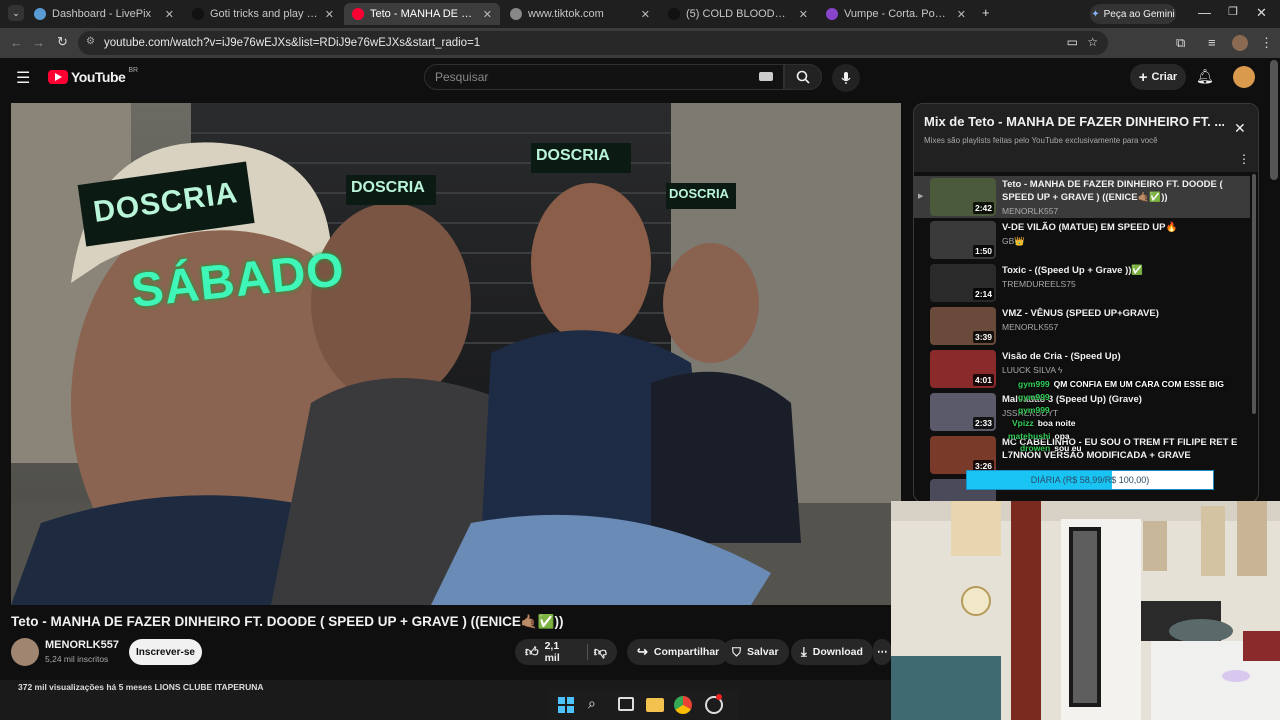 The height and width of the screenshot is (720, 1280). I want to click on tab-label: Dashboard - LivePix, so click(102, 14).